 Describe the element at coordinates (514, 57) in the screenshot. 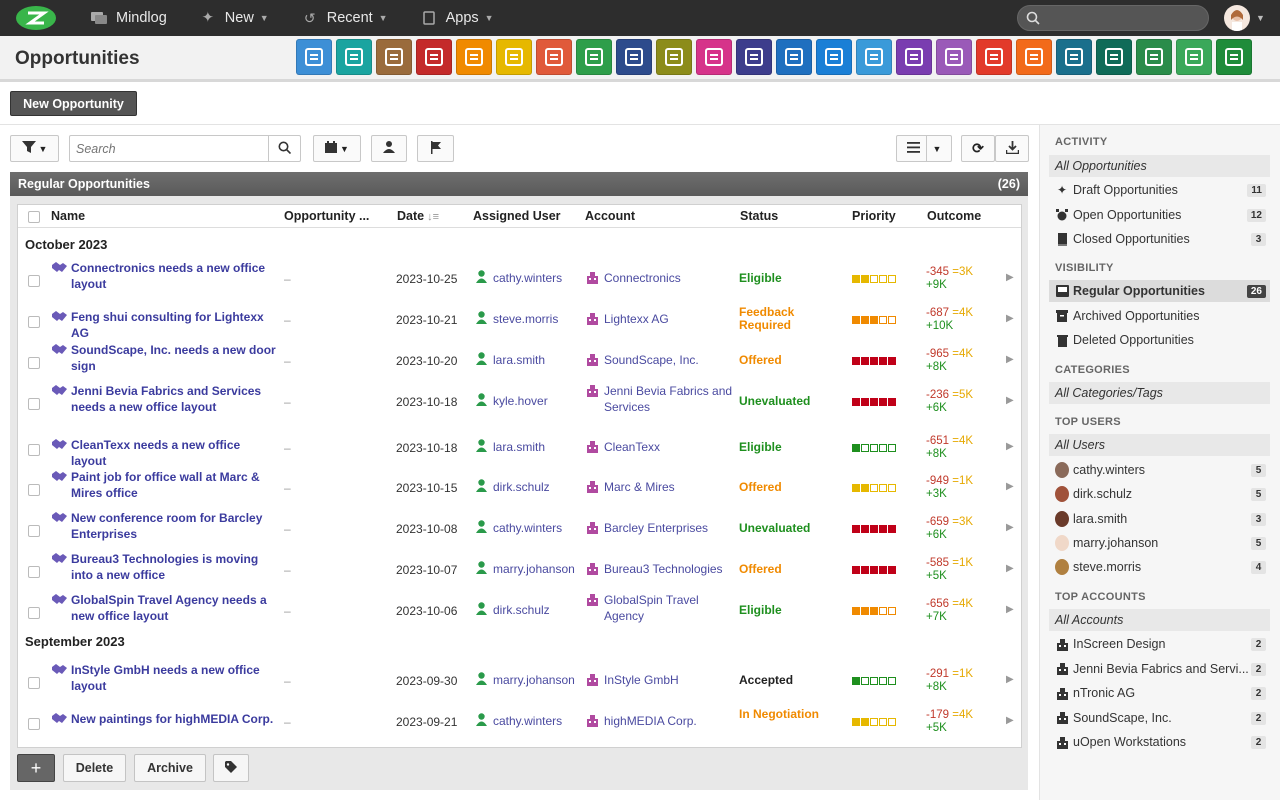

I see `tasks-app-icon` at that location.